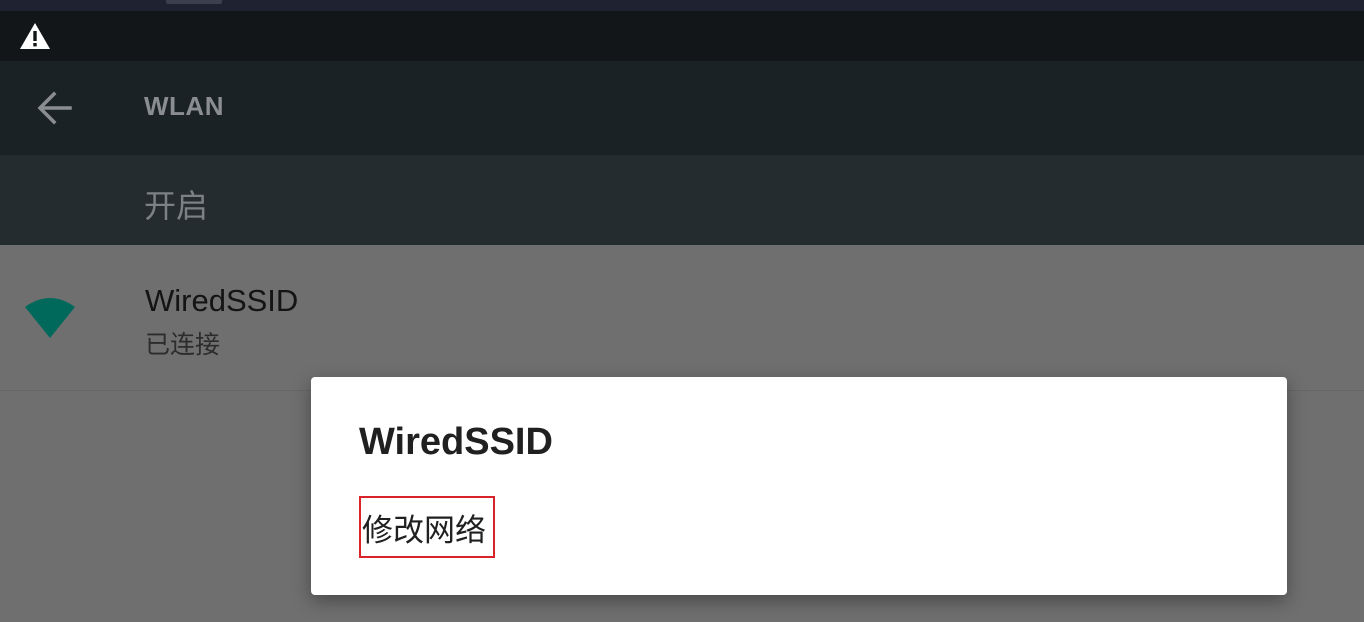 The width and height of the screenshot is (1364, 622). I want to click on network-name: WiredSSID, so click(222, 300).